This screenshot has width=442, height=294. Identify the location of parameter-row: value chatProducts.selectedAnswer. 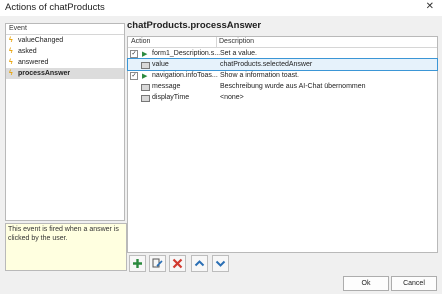
(282, 64).